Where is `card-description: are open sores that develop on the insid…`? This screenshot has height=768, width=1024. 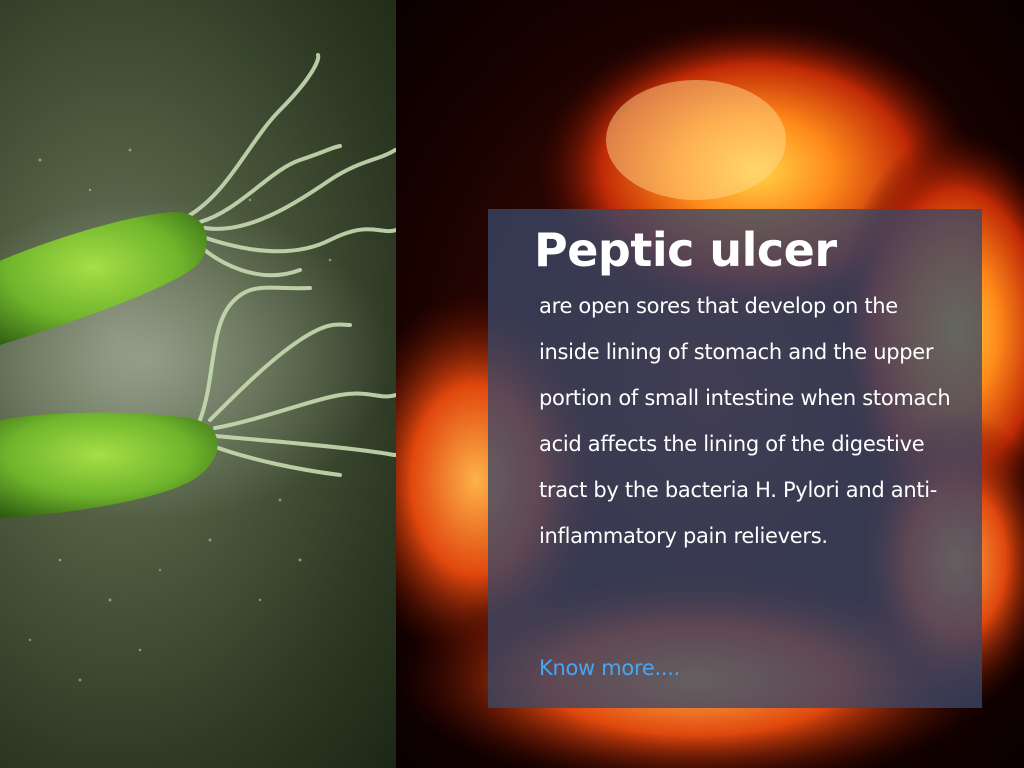
card-description: are open sores that develop on the insid… is located at coordinates (745, 421).